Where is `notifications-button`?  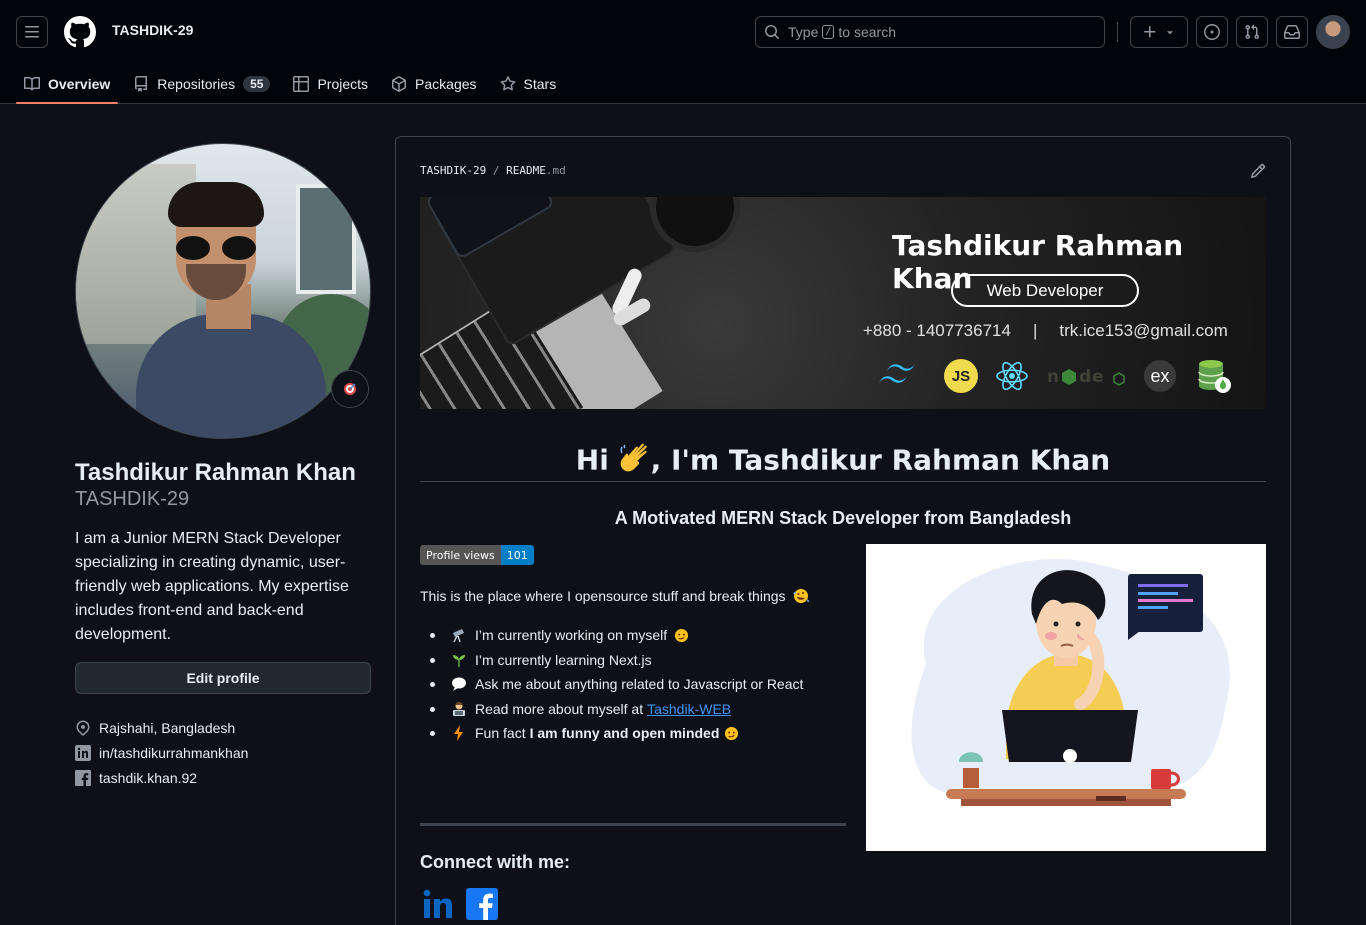 notifications-button is located at coordinates (1292, 32).